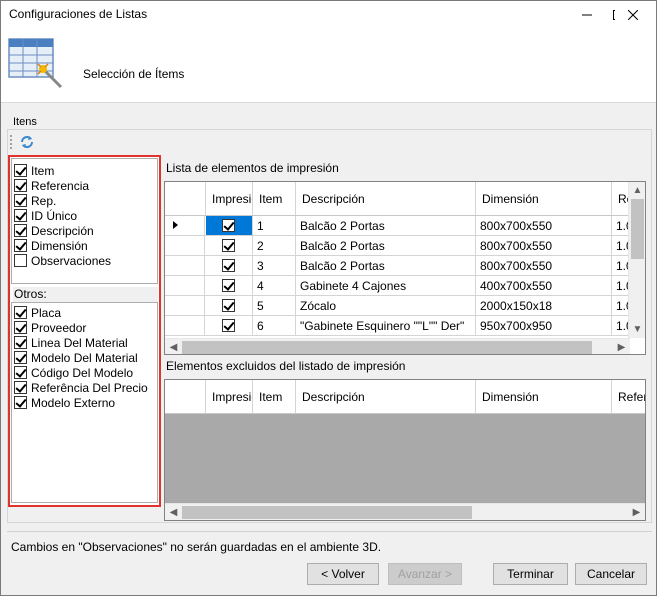 The height and width of the screenshot is (596, 657). What do you see at coordinates (64, 402) in the screenshot?
I see `checklist-item-modelo-externo: Modelo Externo` at bounding box center [64, 402].